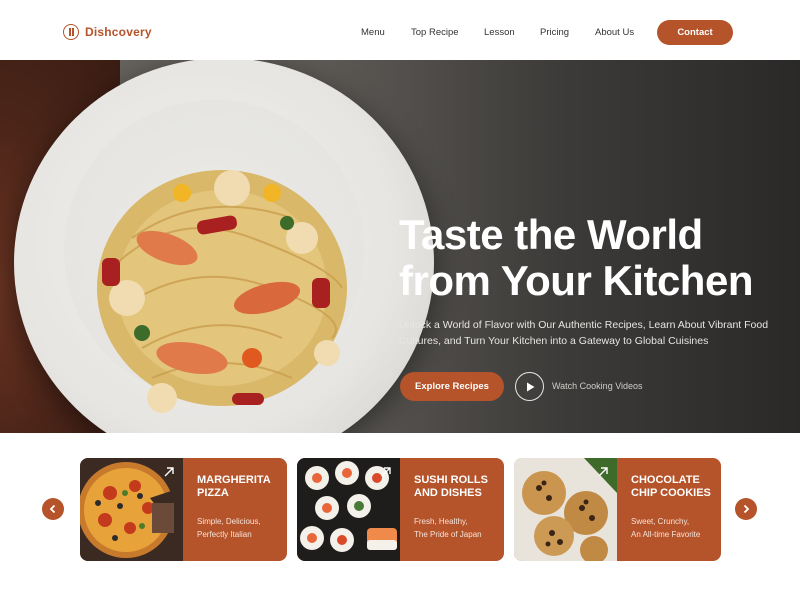 The image size is (800, 600). What do you see at coordinates (452, 386) in the screenshot?
I see `explore-recipes-button: Explore Recipes` at bounding box center [452, 386].